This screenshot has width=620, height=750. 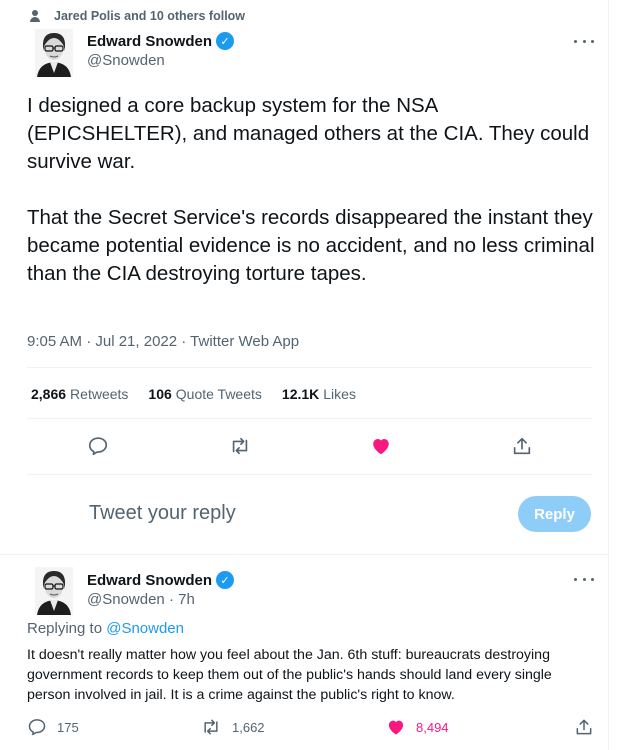 What do you see at coordinates (49, 394) in the screenshot?
I see `retweets-count: 2,866` at bounding box center [49, 394].